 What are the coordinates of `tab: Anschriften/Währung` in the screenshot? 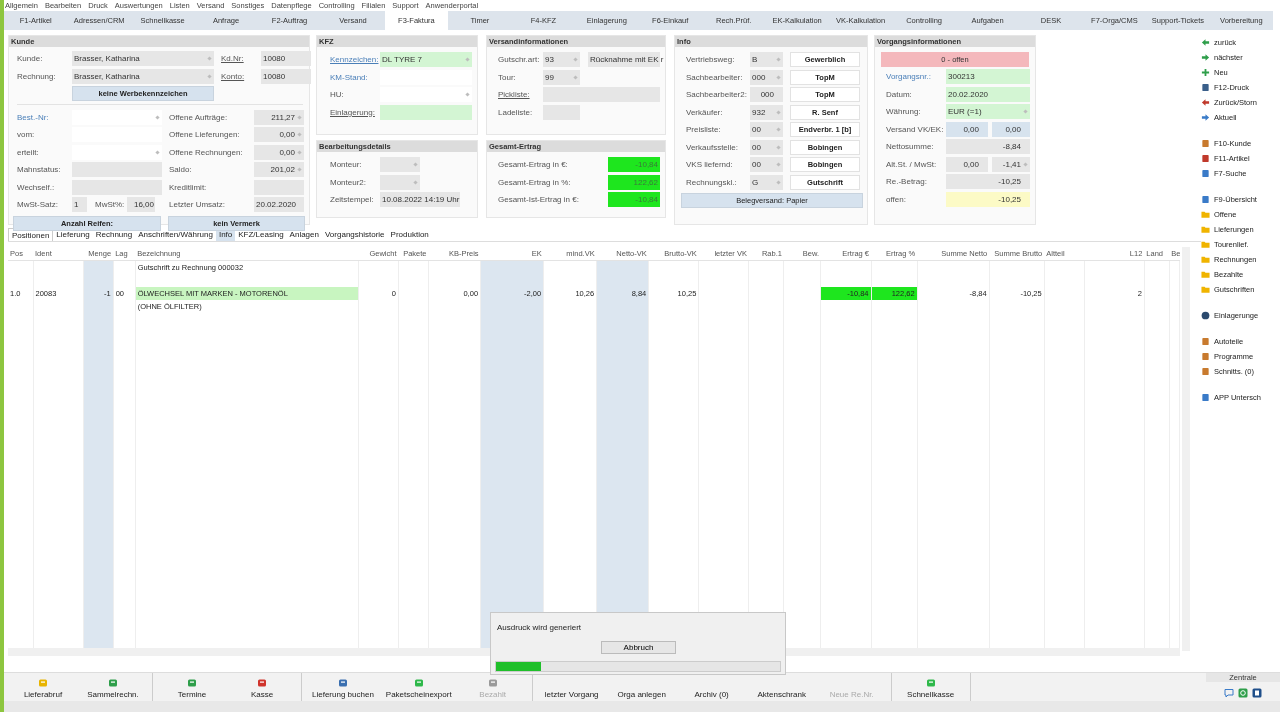 It's located at (175, 234).